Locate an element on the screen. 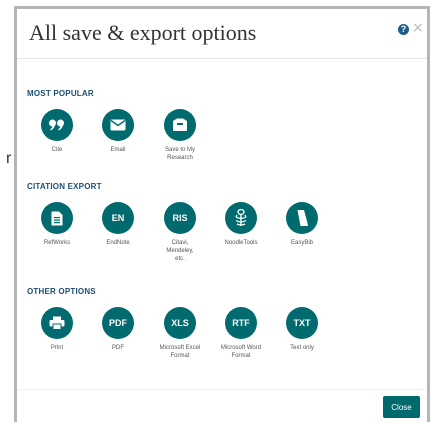  option-label: Print is located at coordinates (57, 348).